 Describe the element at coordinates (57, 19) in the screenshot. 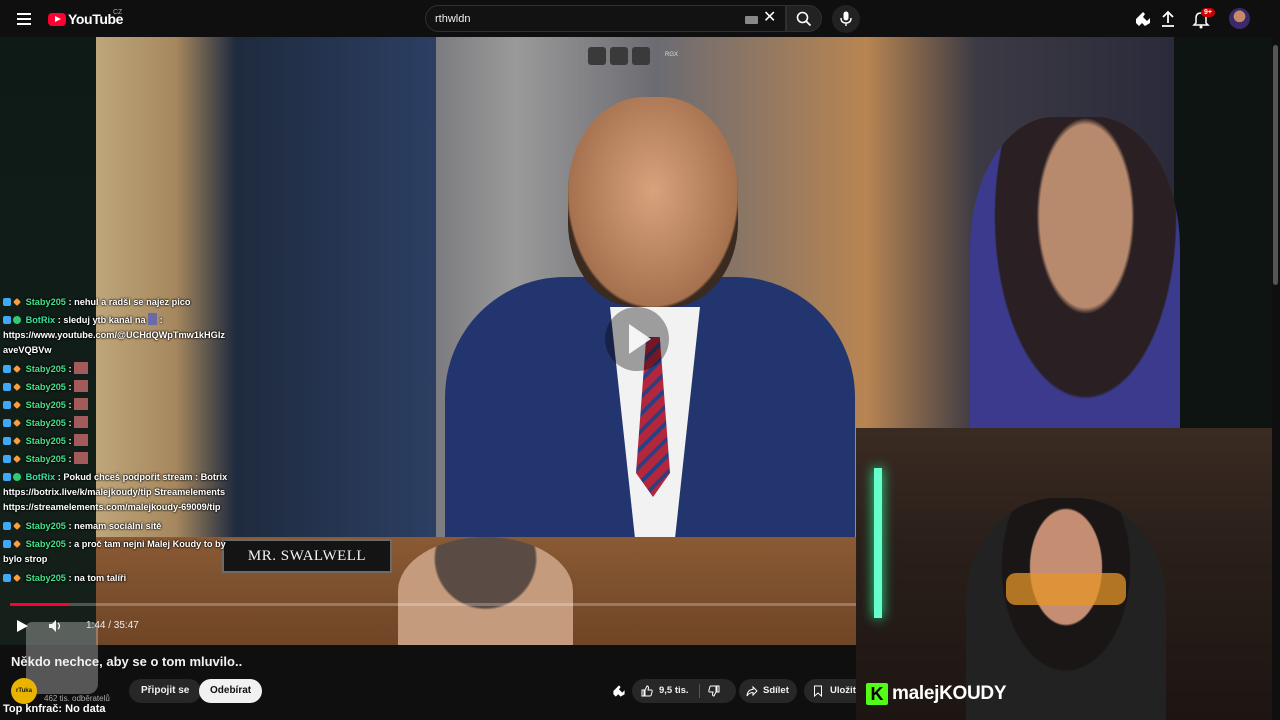

I see `youtube-play-icon` at that location.